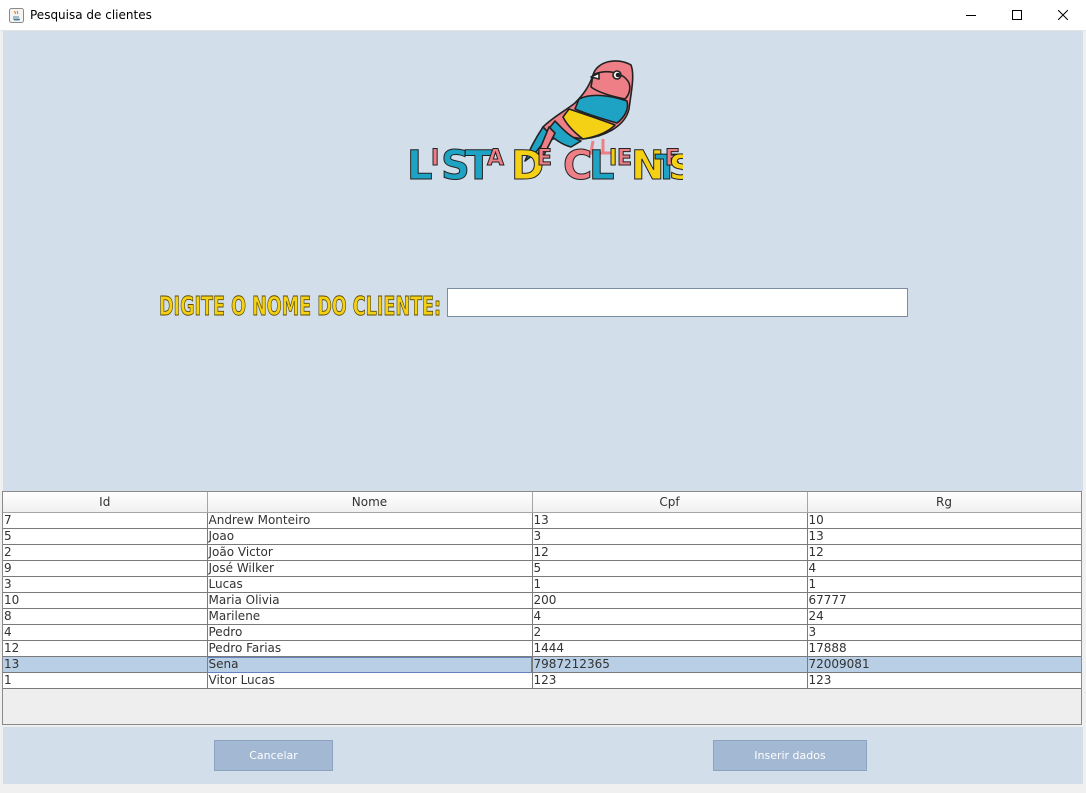 The image size is (1086, 793). Describe the element at coordinates (944, 568) in the screenshot. I see `cell-rg: 4` at that location.